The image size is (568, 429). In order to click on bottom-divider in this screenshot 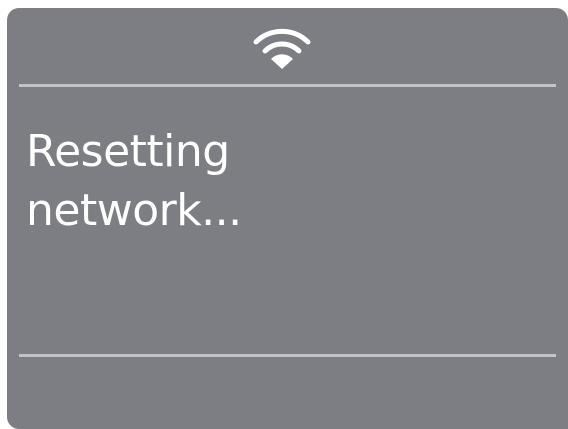, I will do `click(287, 355)`.